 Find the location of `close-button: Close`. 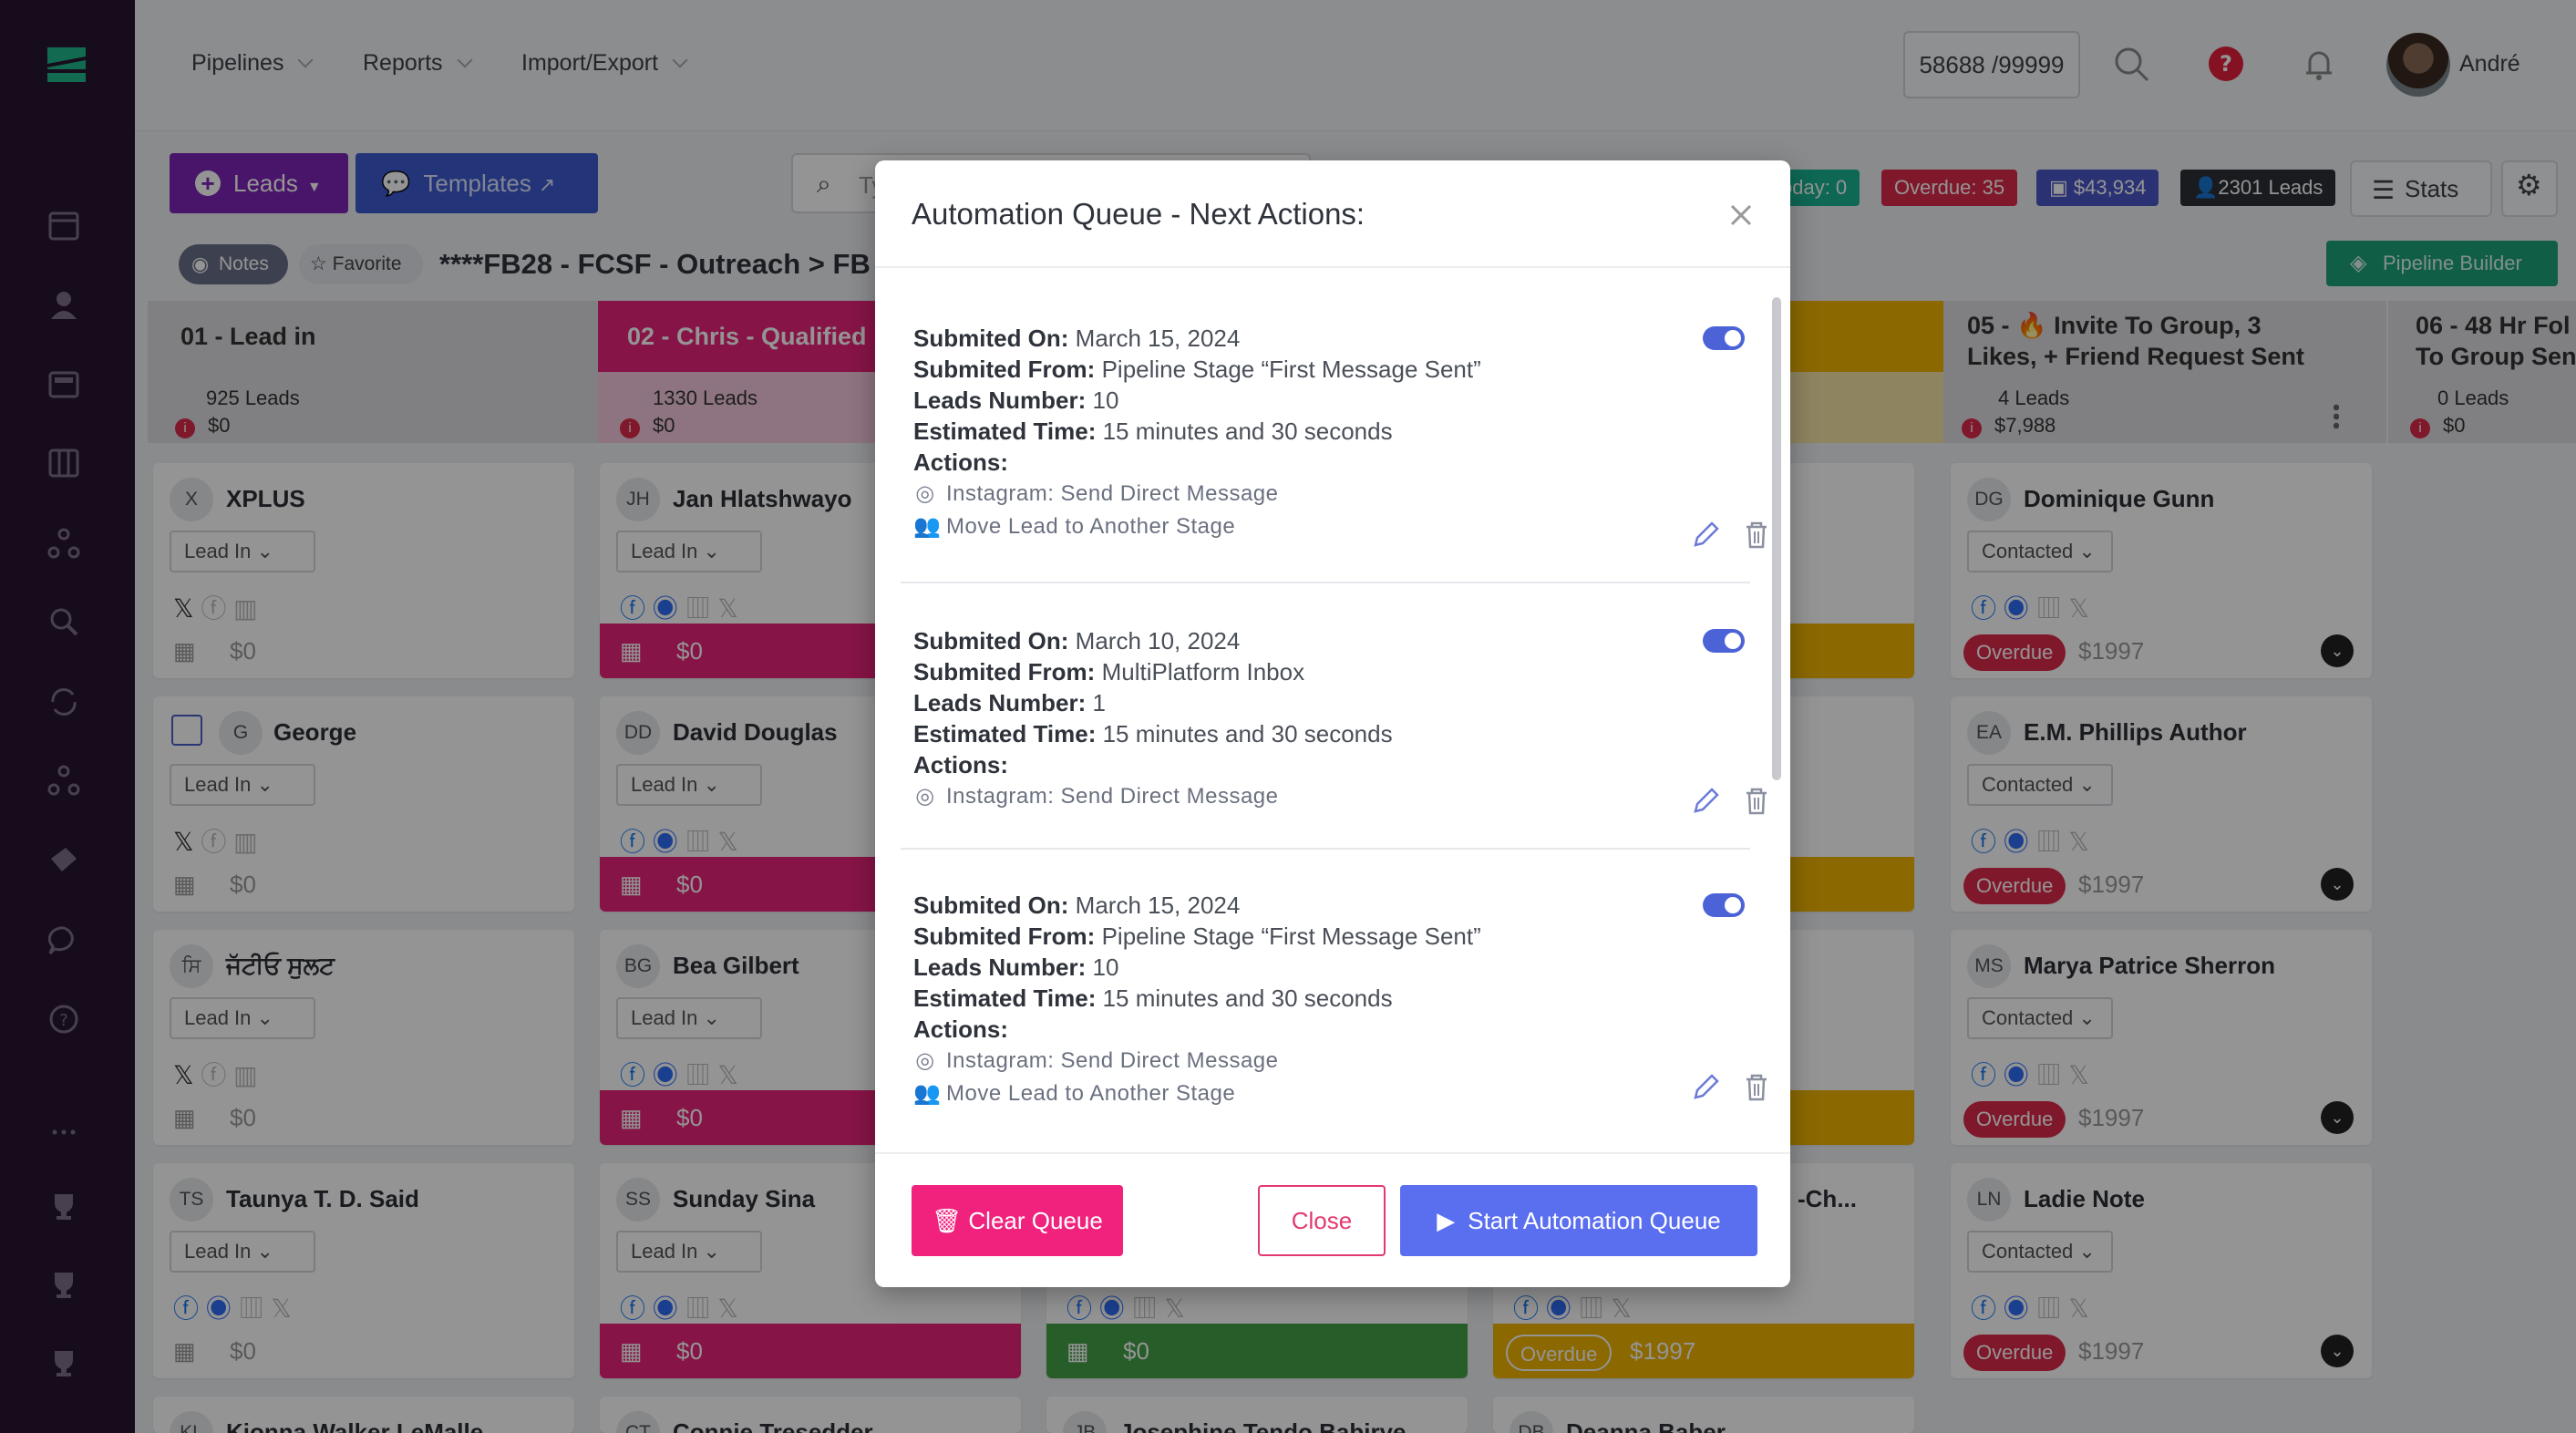

close-button: Close is located at coordinates (1322, 1220).